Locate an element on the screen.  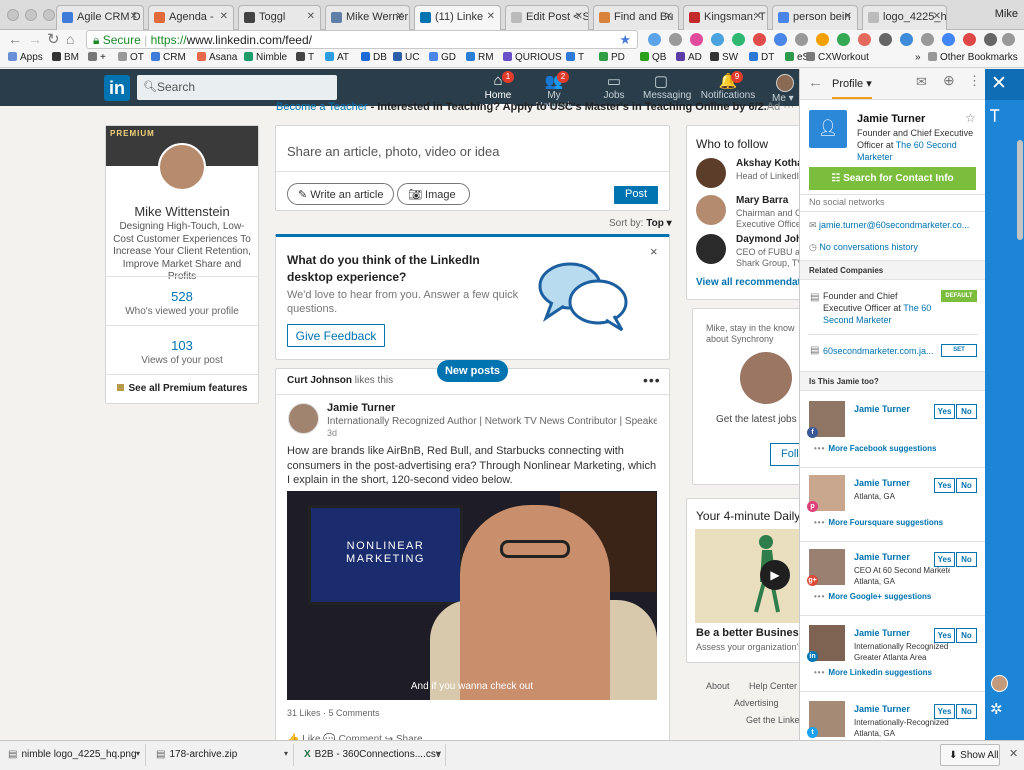
set-button: SET is located at coordinates (959, 350).